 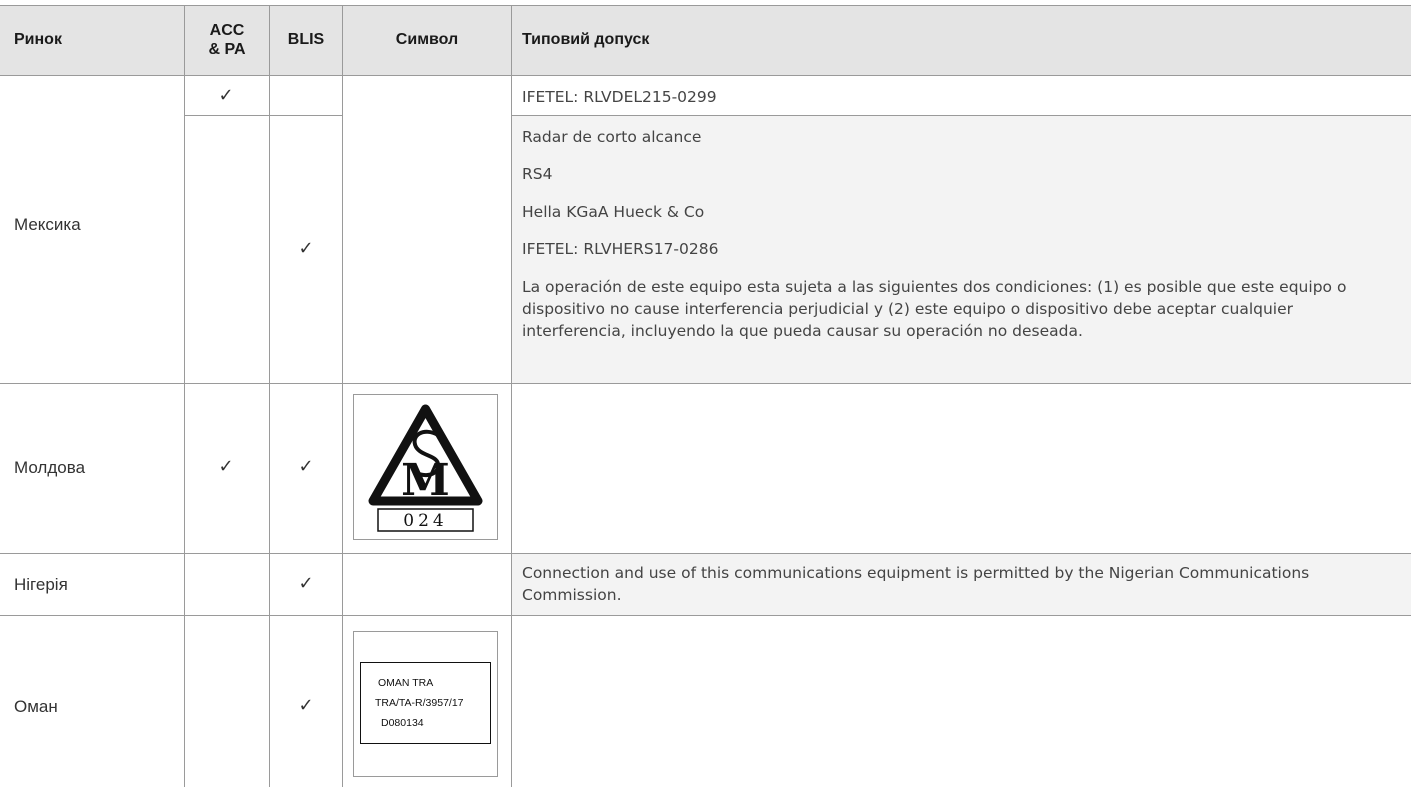 What do you see at coordinates (586, 39) in the screenshot?
I see `header-approval-label: Типовий допуск` at bounding box center [586, 39].